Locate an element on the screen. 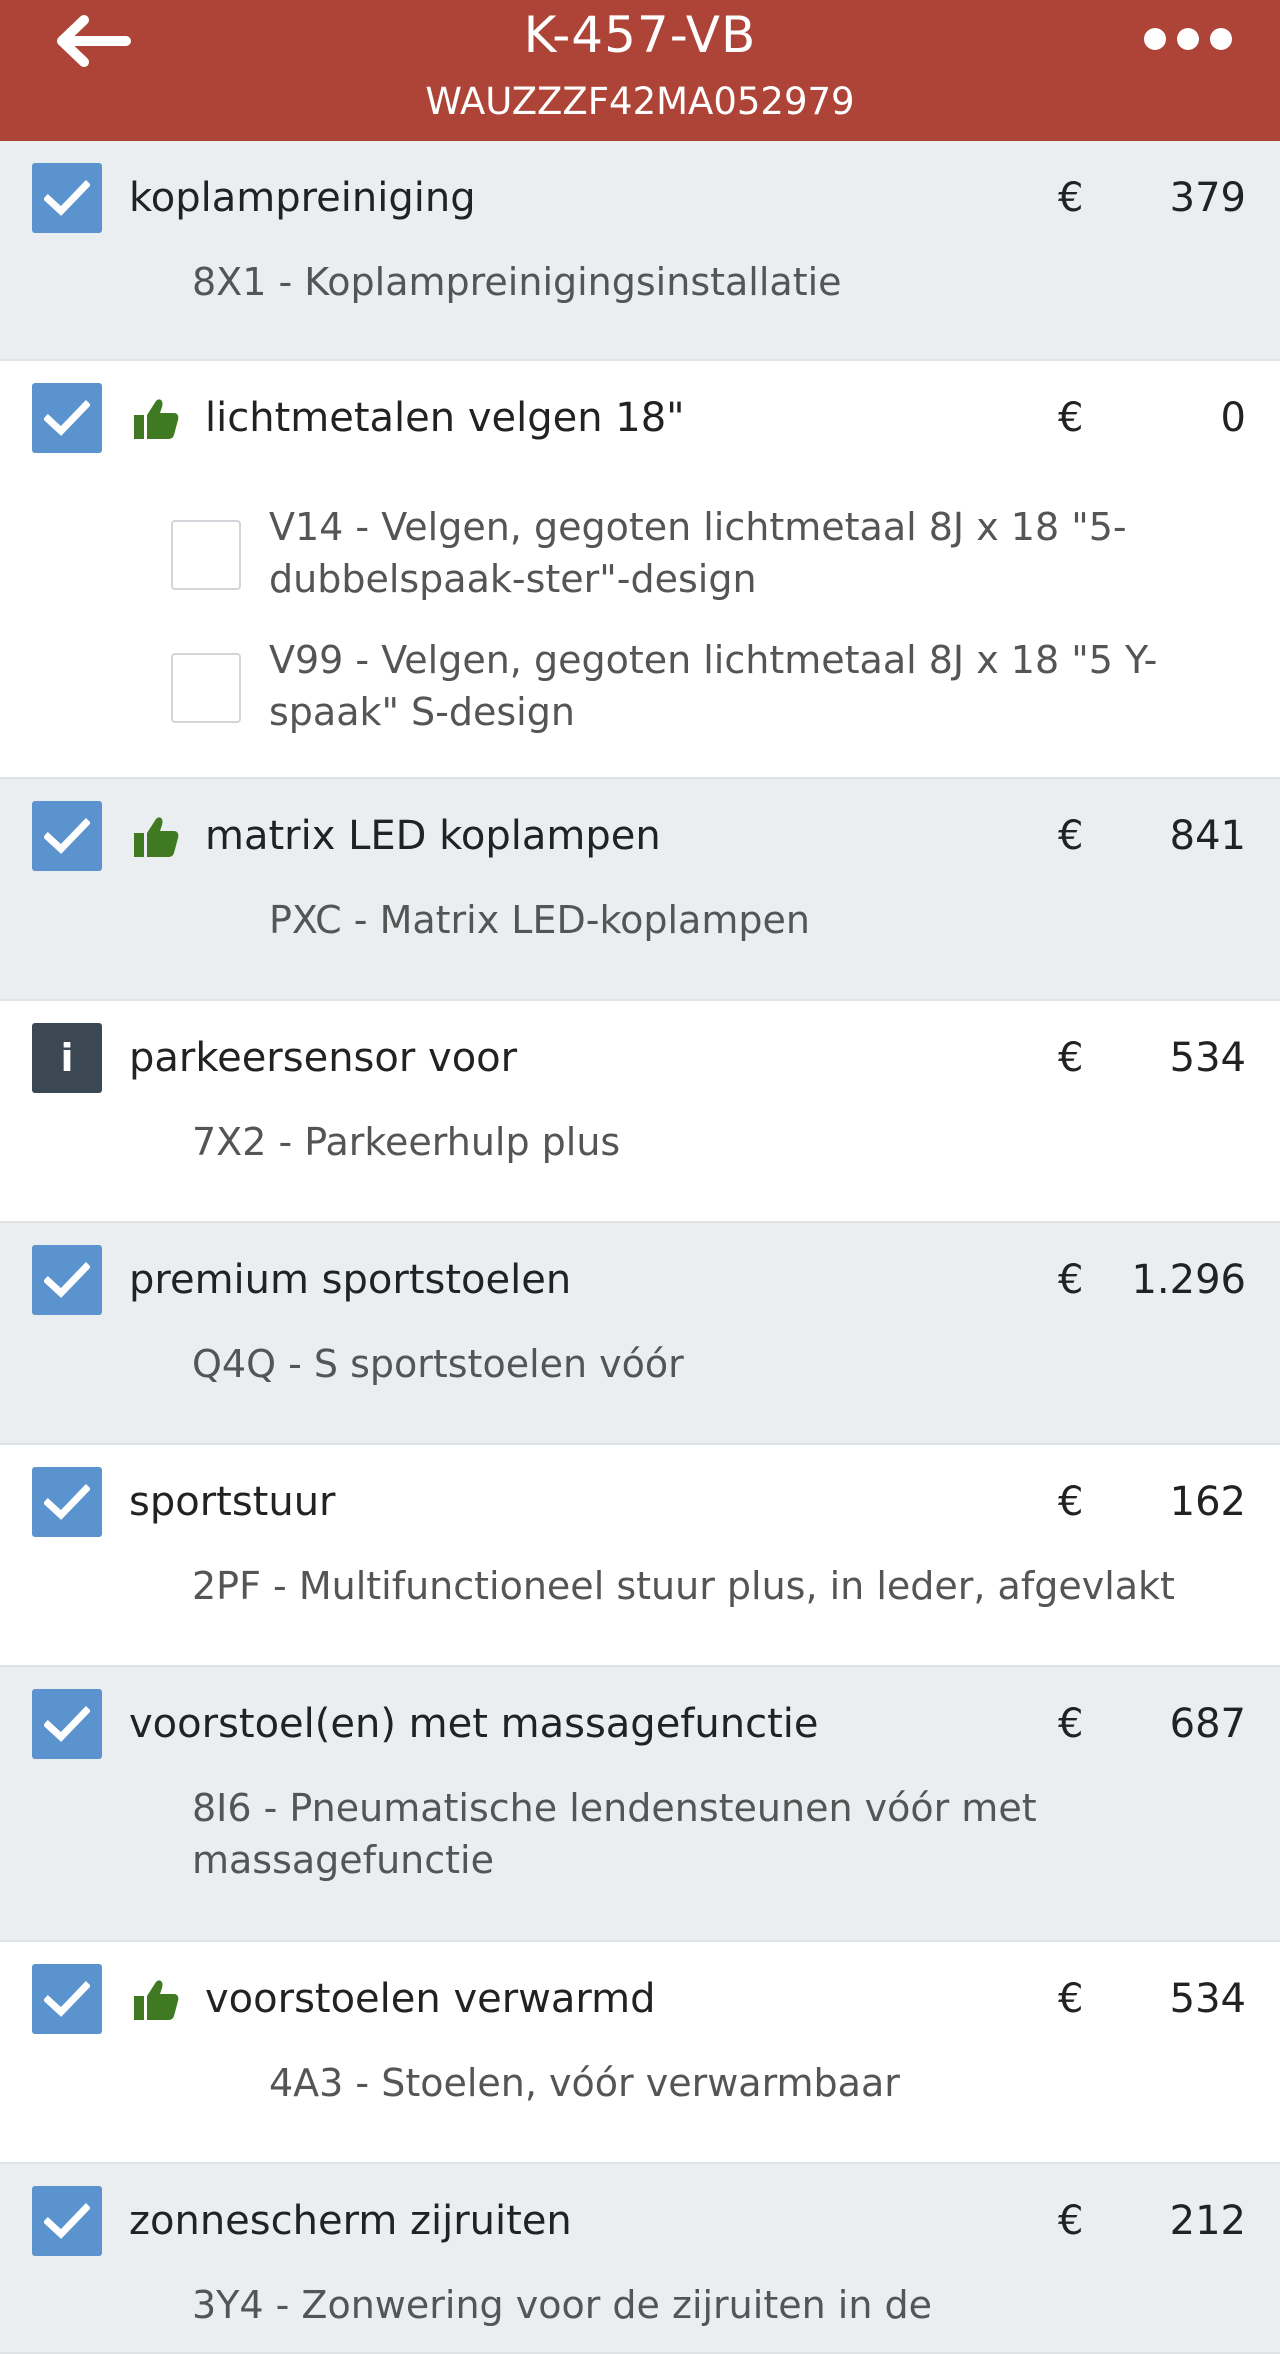  more-button is located at coordinates (1188, 40).